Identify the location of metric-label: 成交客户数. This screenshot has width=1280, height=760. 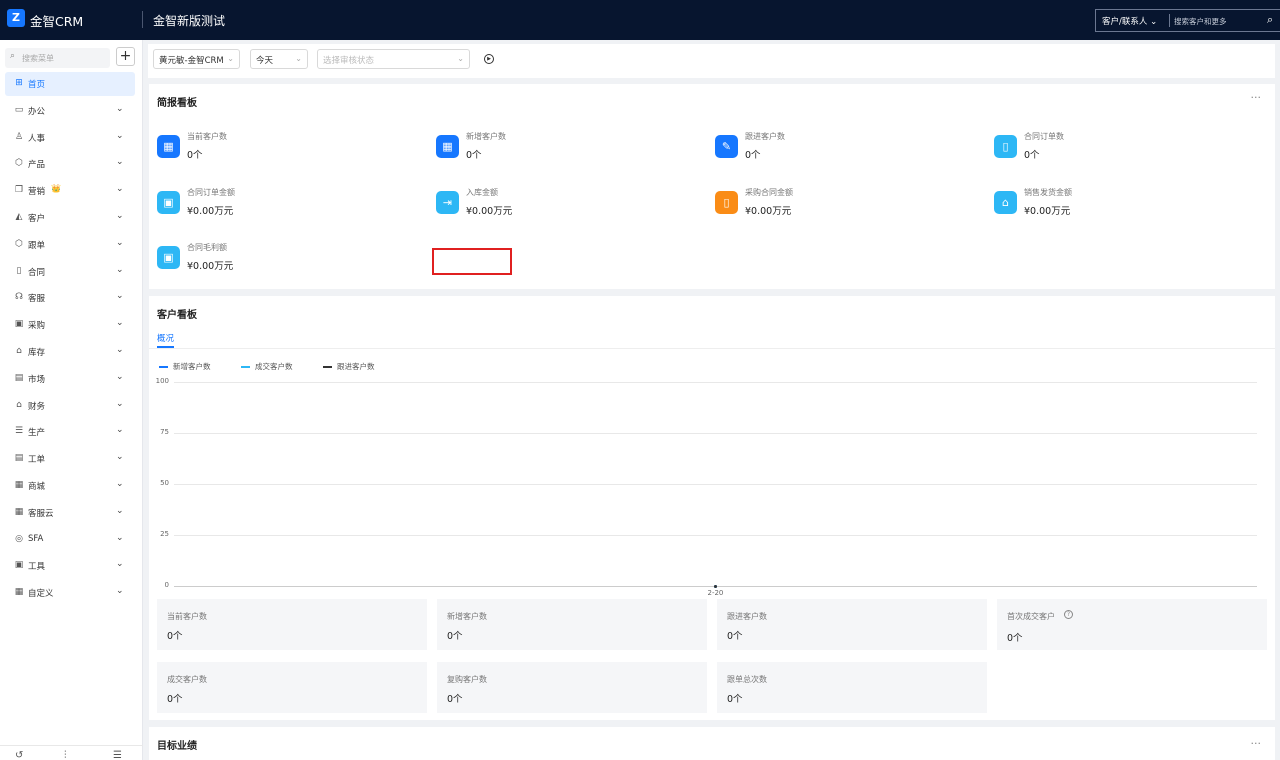
(187, 679).